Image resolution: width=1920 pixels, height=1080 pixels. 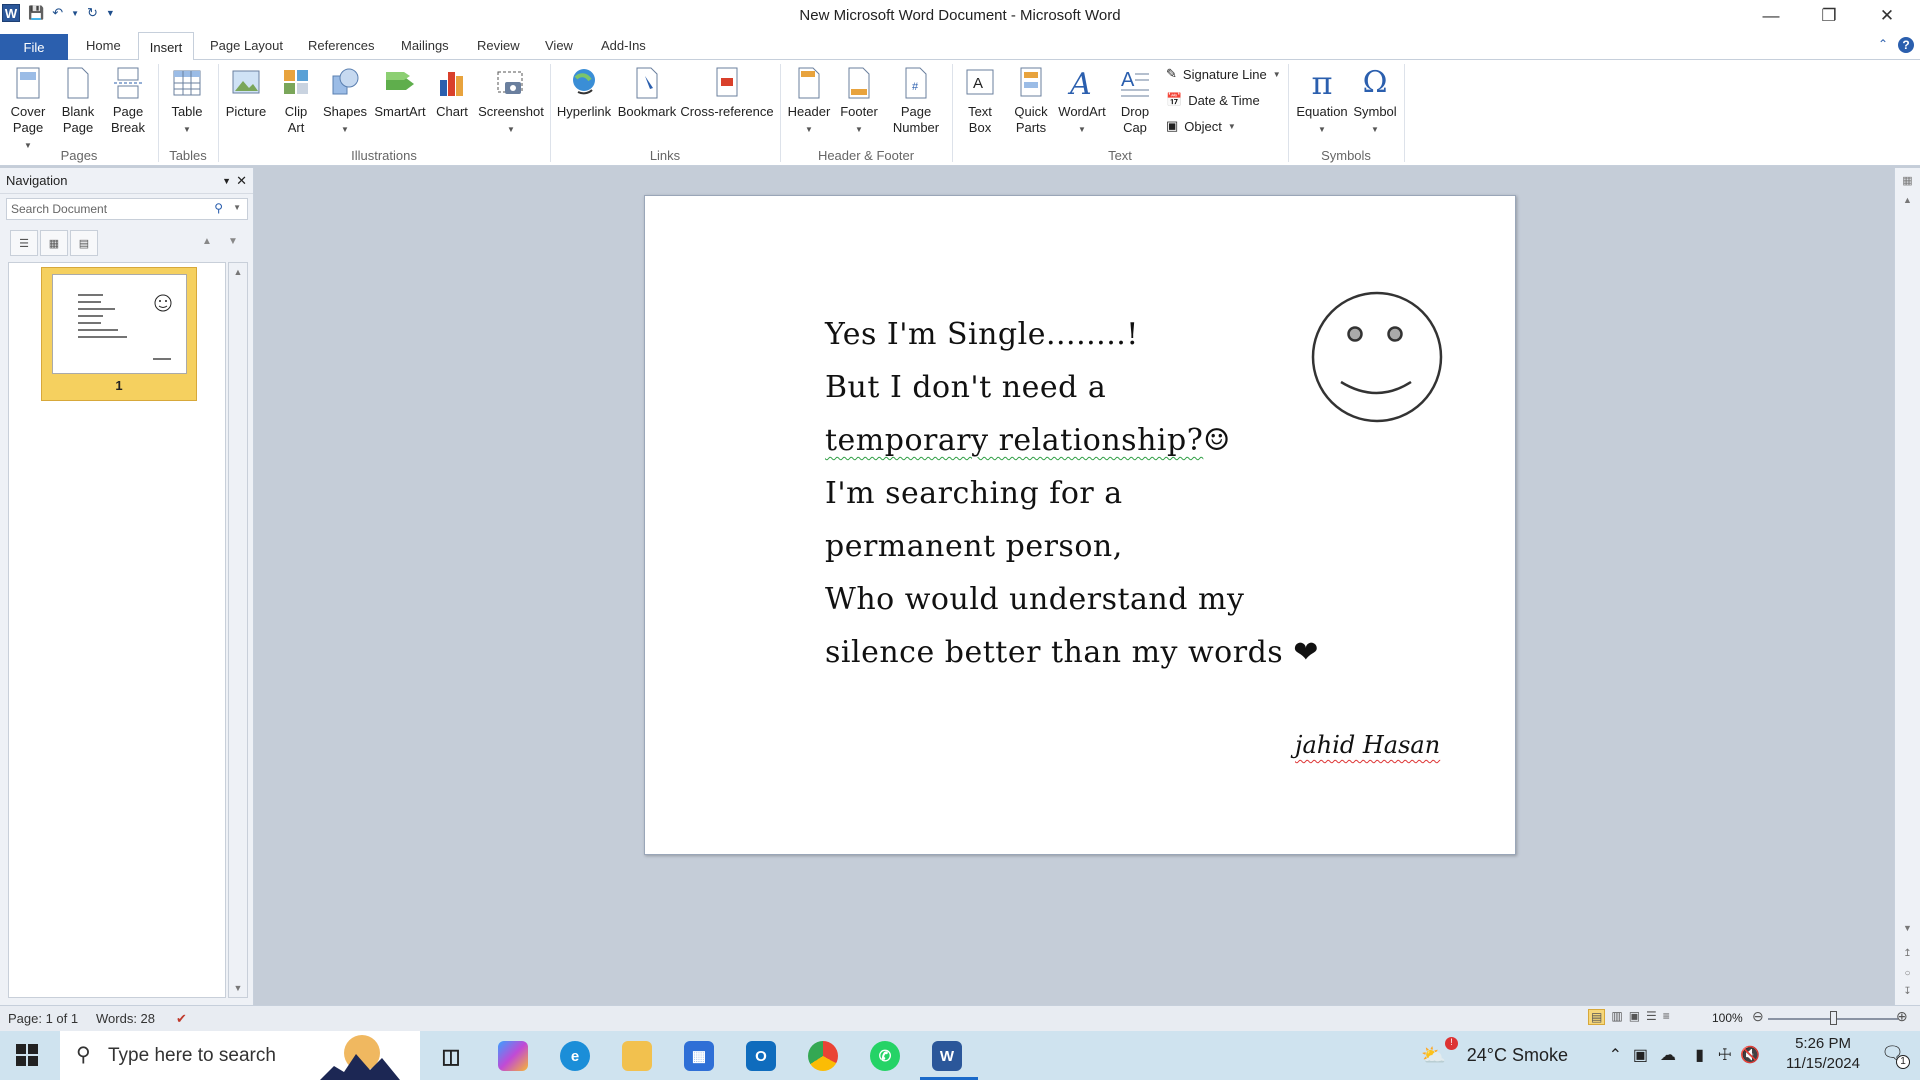 I want to click on cover-page-button: Cover Page ▼, so click(x=28, y=110).